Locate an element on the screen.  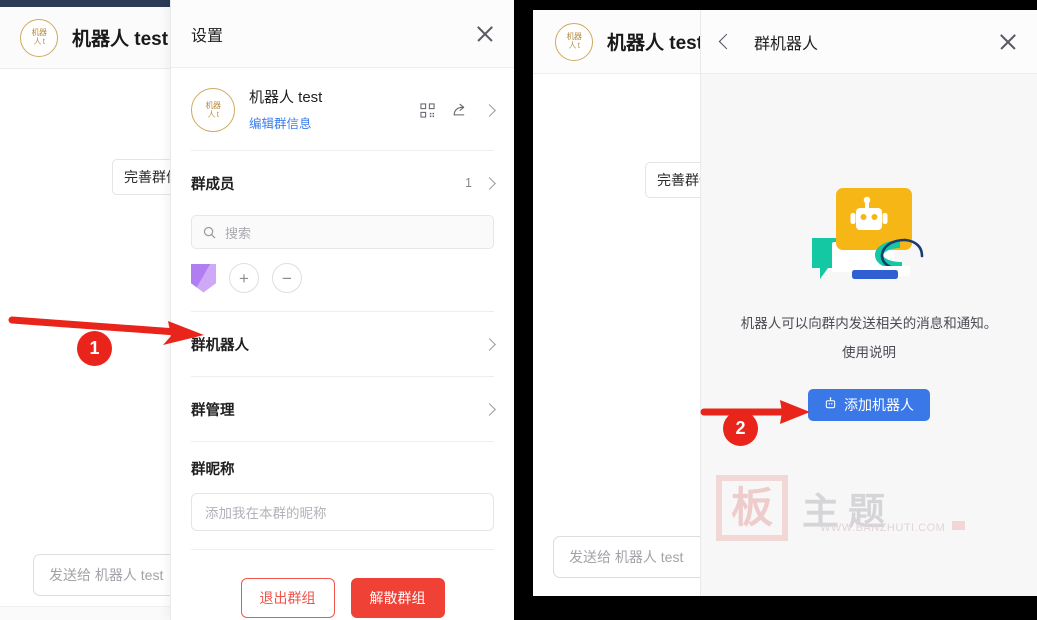
settings-panel-footer: 退出群组 解散群组 is located at coordinates (342, 584).